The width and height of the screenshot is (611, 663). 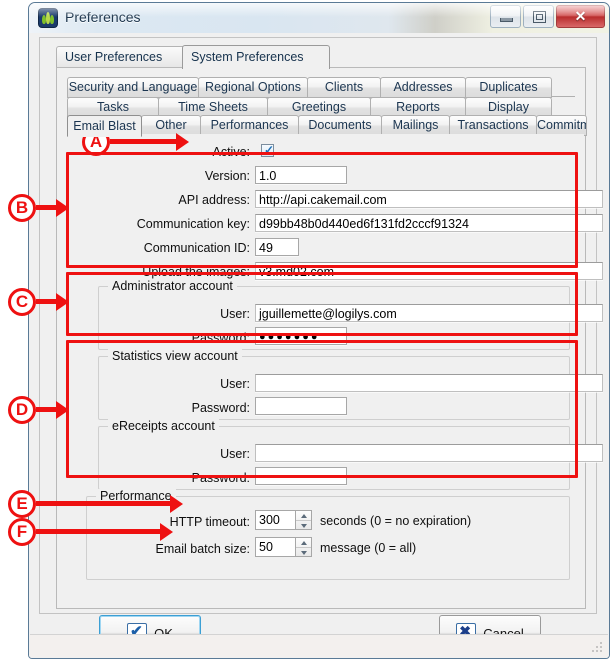 What do you see at coordinates (429, 383) in the screenshot?
I see `stats-user-input` at bounding box center [429, 383].